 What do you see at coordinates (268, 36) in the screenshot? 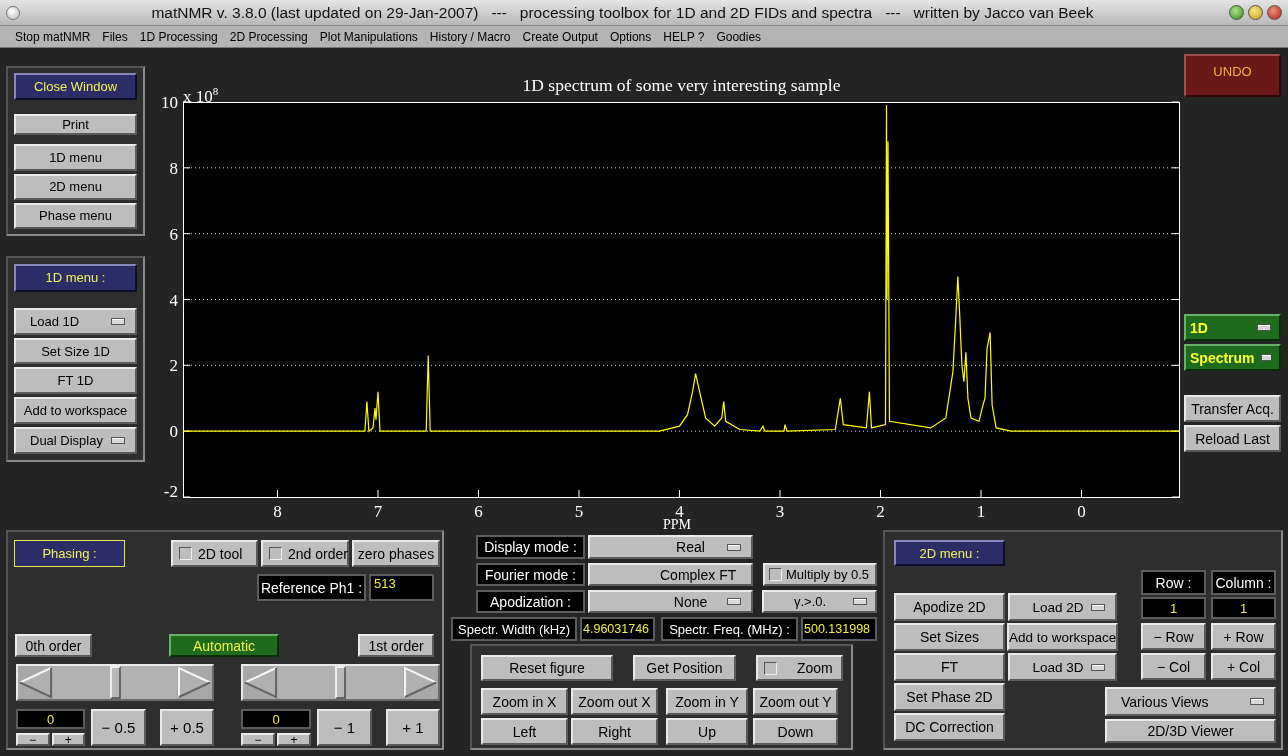
I see `menu-item: 2D Processing` at bounding box center [268, 36].